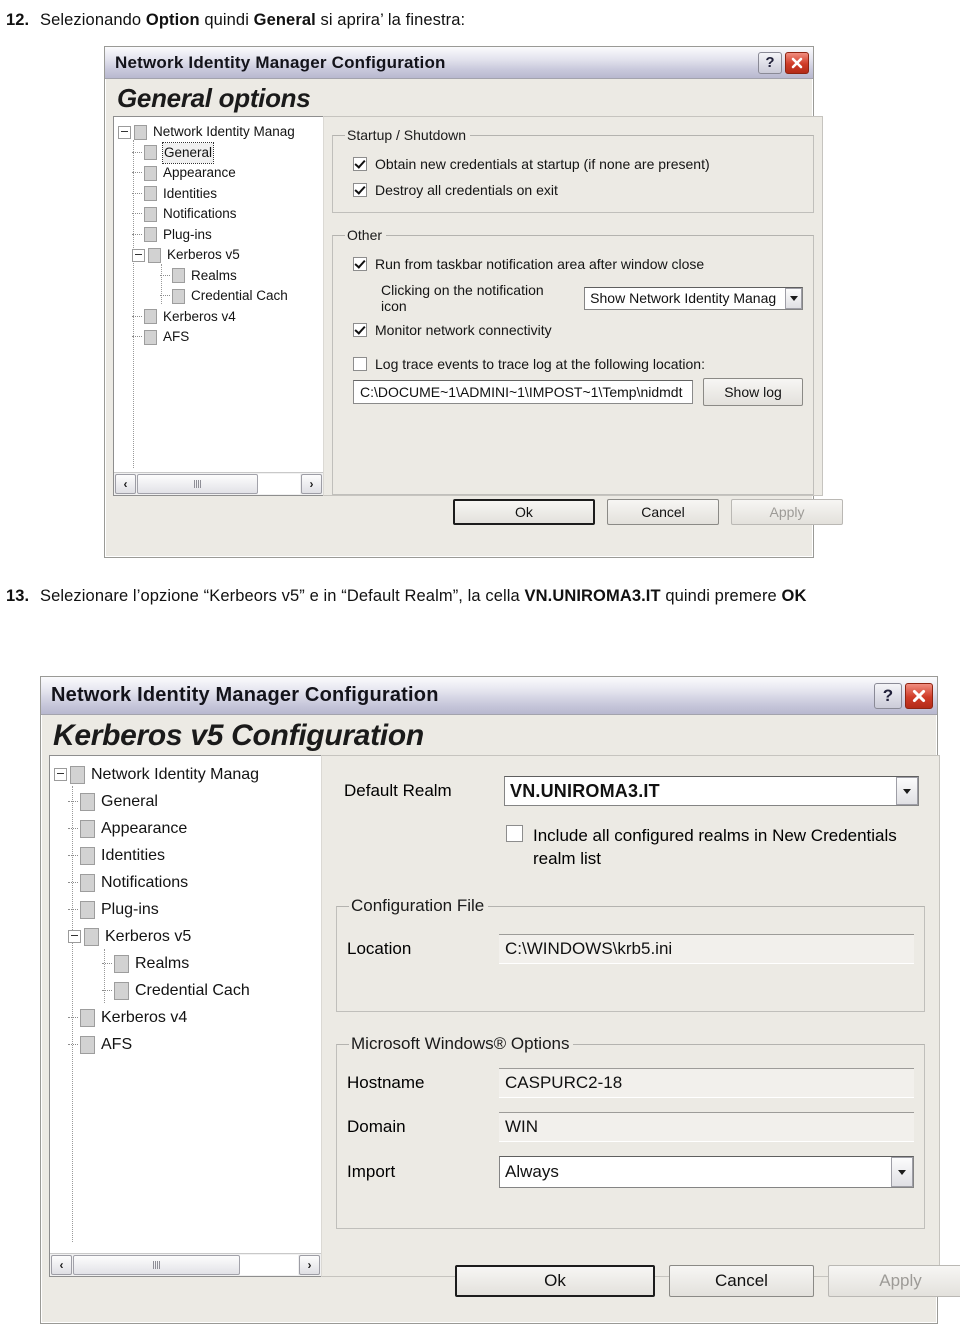 This screenshot has height=1337, width=960. I want to click on tree-item-label: Credential Cach, so click(192, 990).